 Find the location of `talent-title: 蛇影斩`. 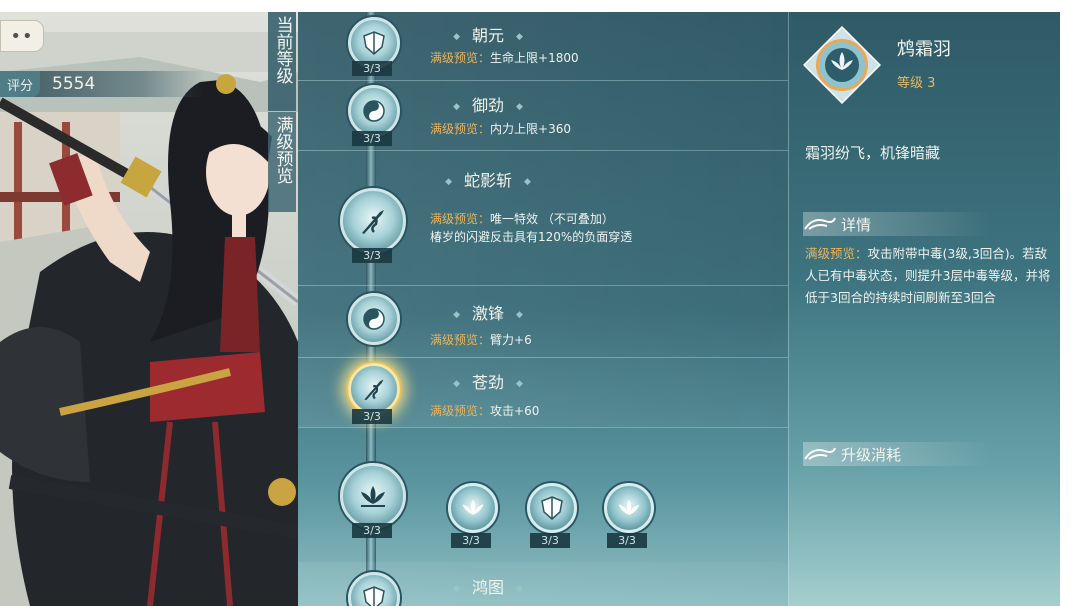

talent-title: 蛇影斩 is located at coordinates (488, 179).